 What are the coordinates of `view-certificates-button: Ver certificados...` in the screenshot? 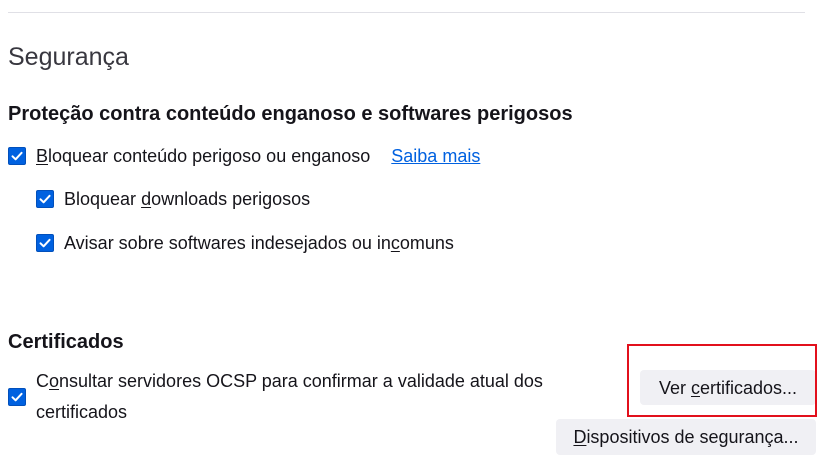 It's located at (728, 387).